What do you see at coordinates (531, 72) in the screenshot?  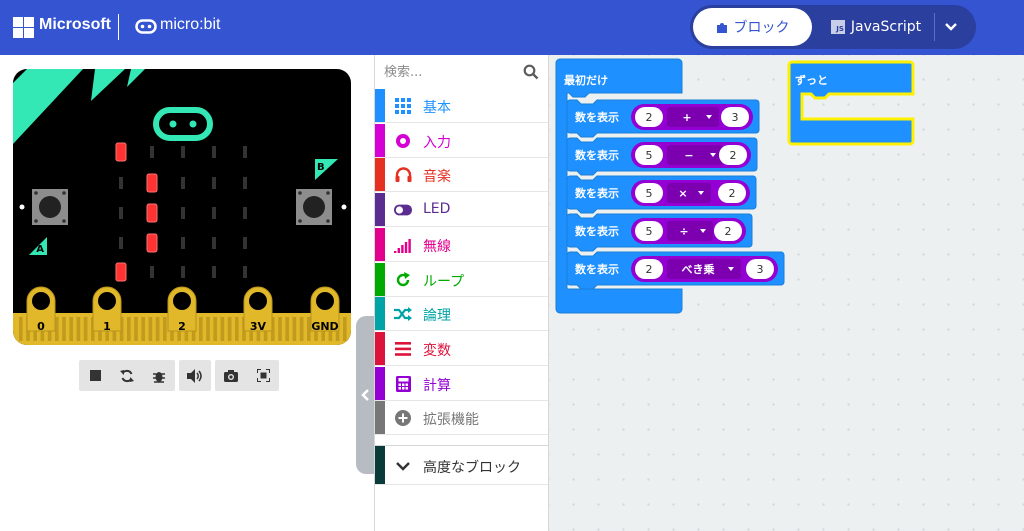 I see `search-icon` at bounding box center [531, 72].